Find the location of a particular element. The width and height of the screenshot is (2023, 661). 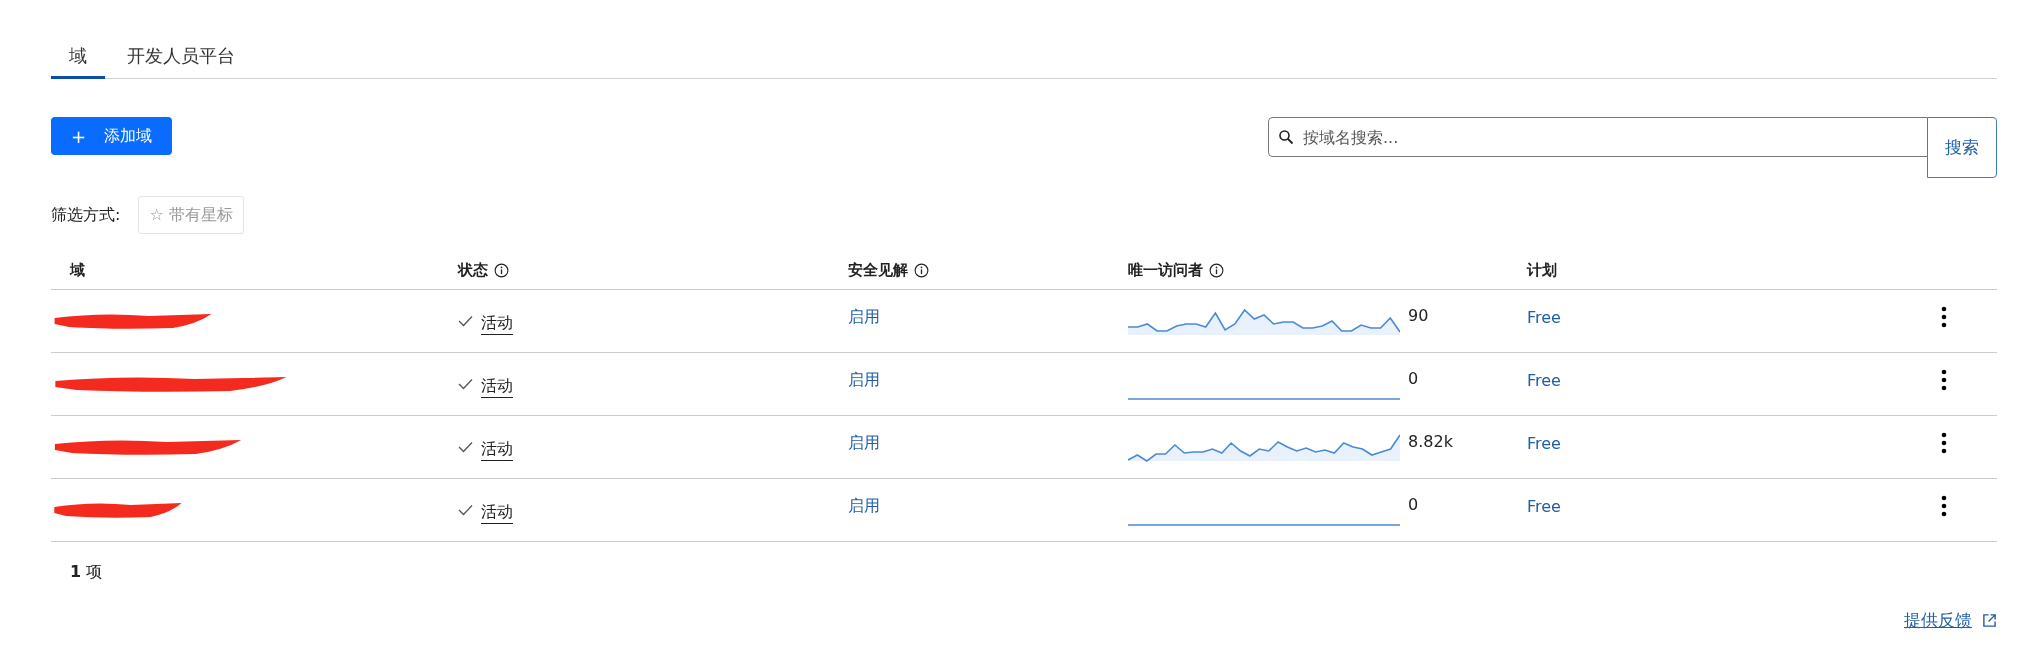

tab: 开发人员平台 is located at coordinates (181, 50).